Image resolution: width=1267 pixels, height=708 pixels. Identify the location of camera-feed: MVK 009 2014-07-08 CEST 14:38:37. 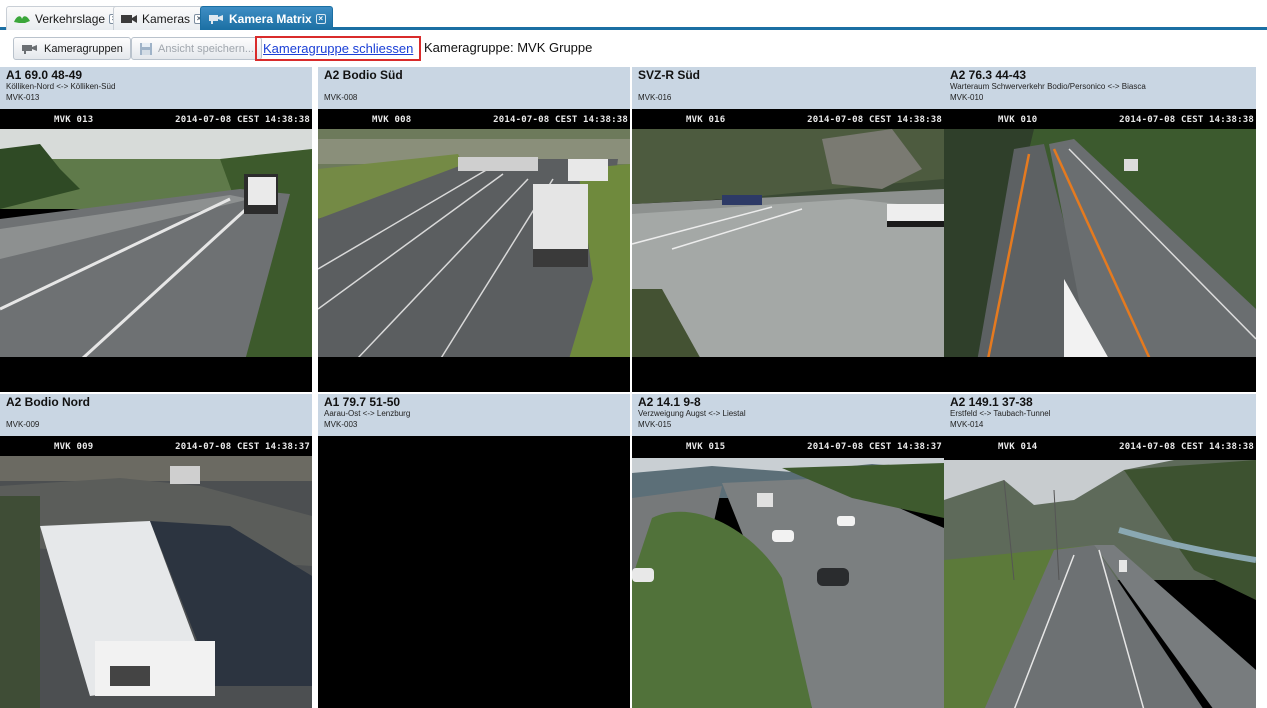
(156, 572).